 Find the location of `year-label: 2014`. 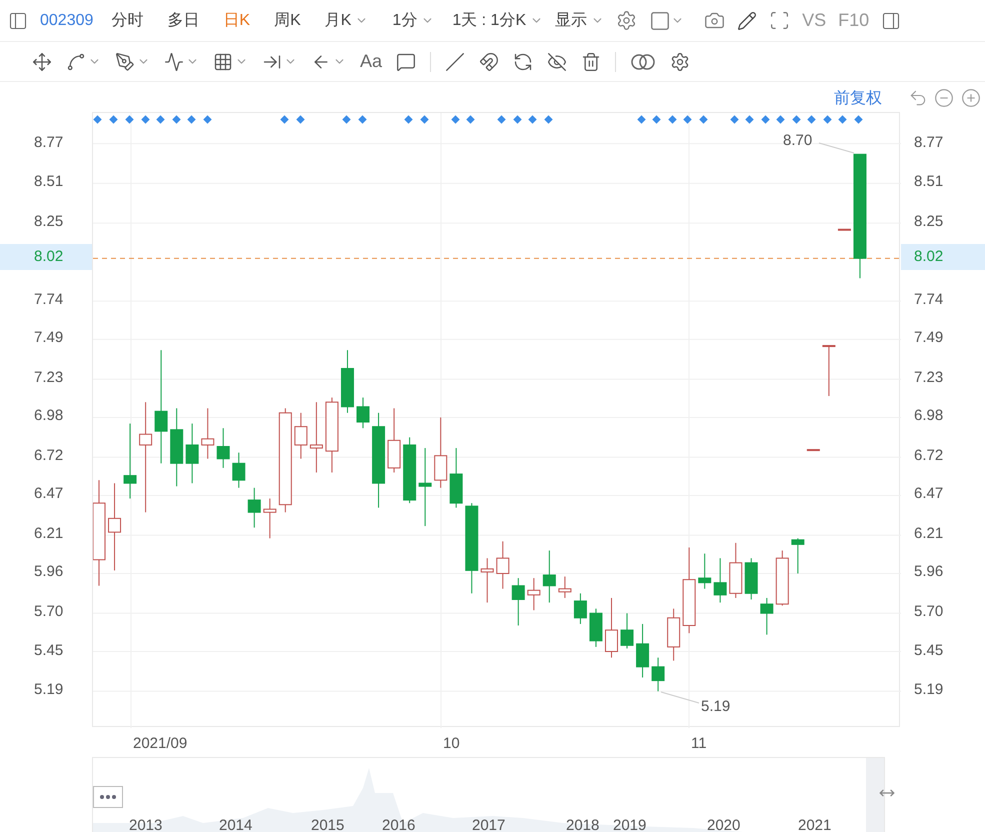

year-label: 2014 is located at coordinates (235, 824).